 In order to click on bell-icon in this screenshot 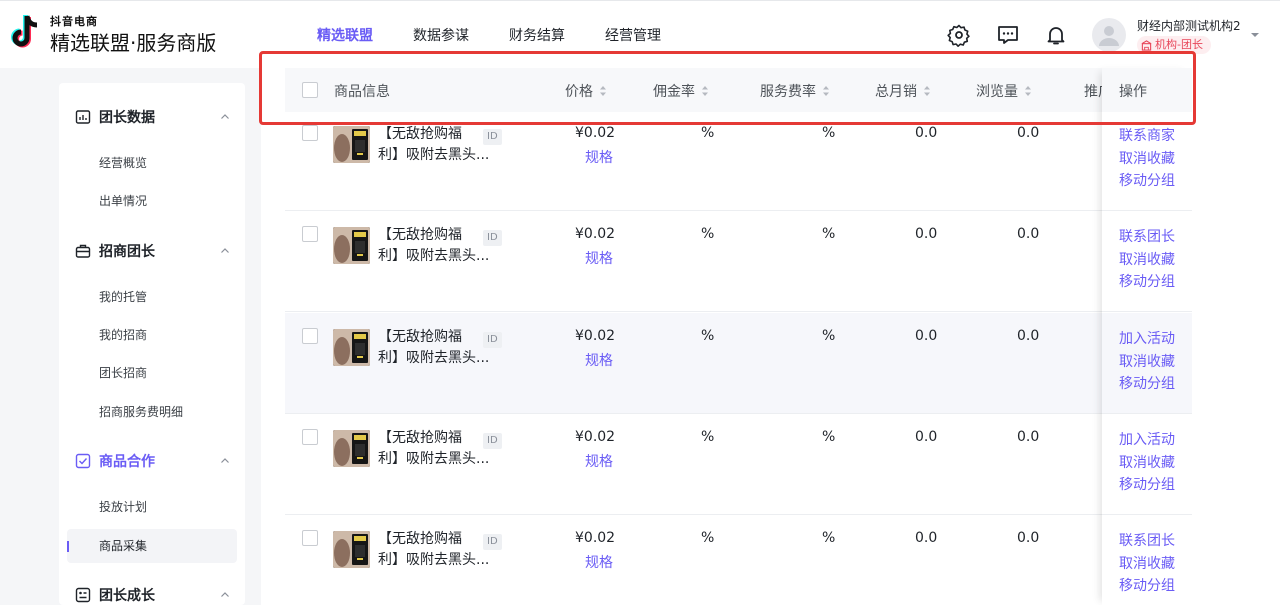, I will do `click(1056, 35)`.